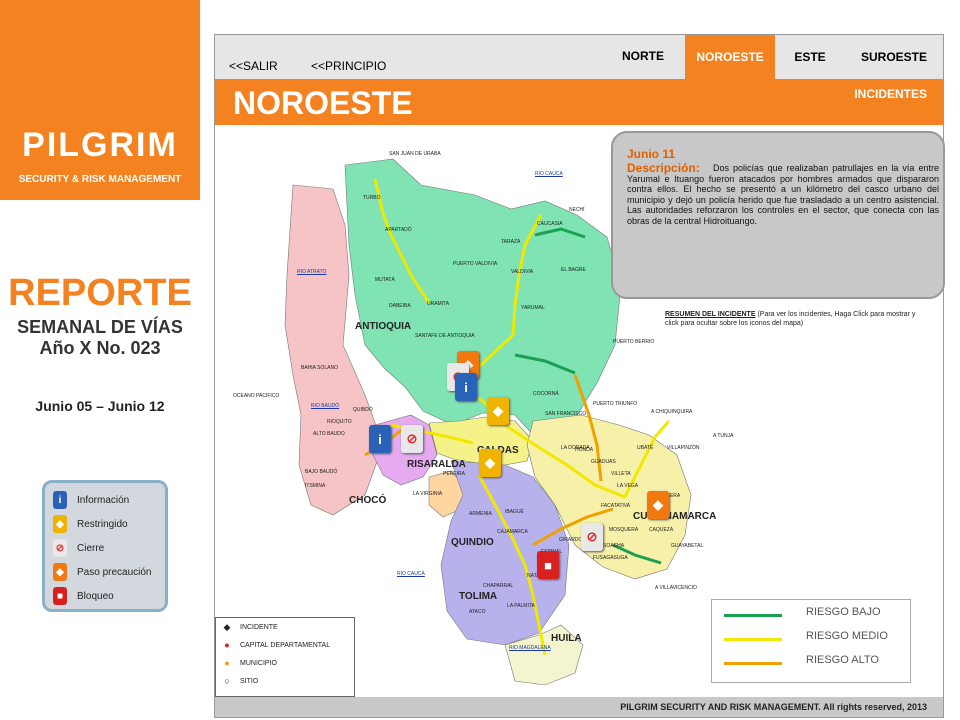 The image size is (960, 720). What do you see at coordinates (753, 615) in the screenshot?
I see `risk-line-low` at bounding box center [753, 615].